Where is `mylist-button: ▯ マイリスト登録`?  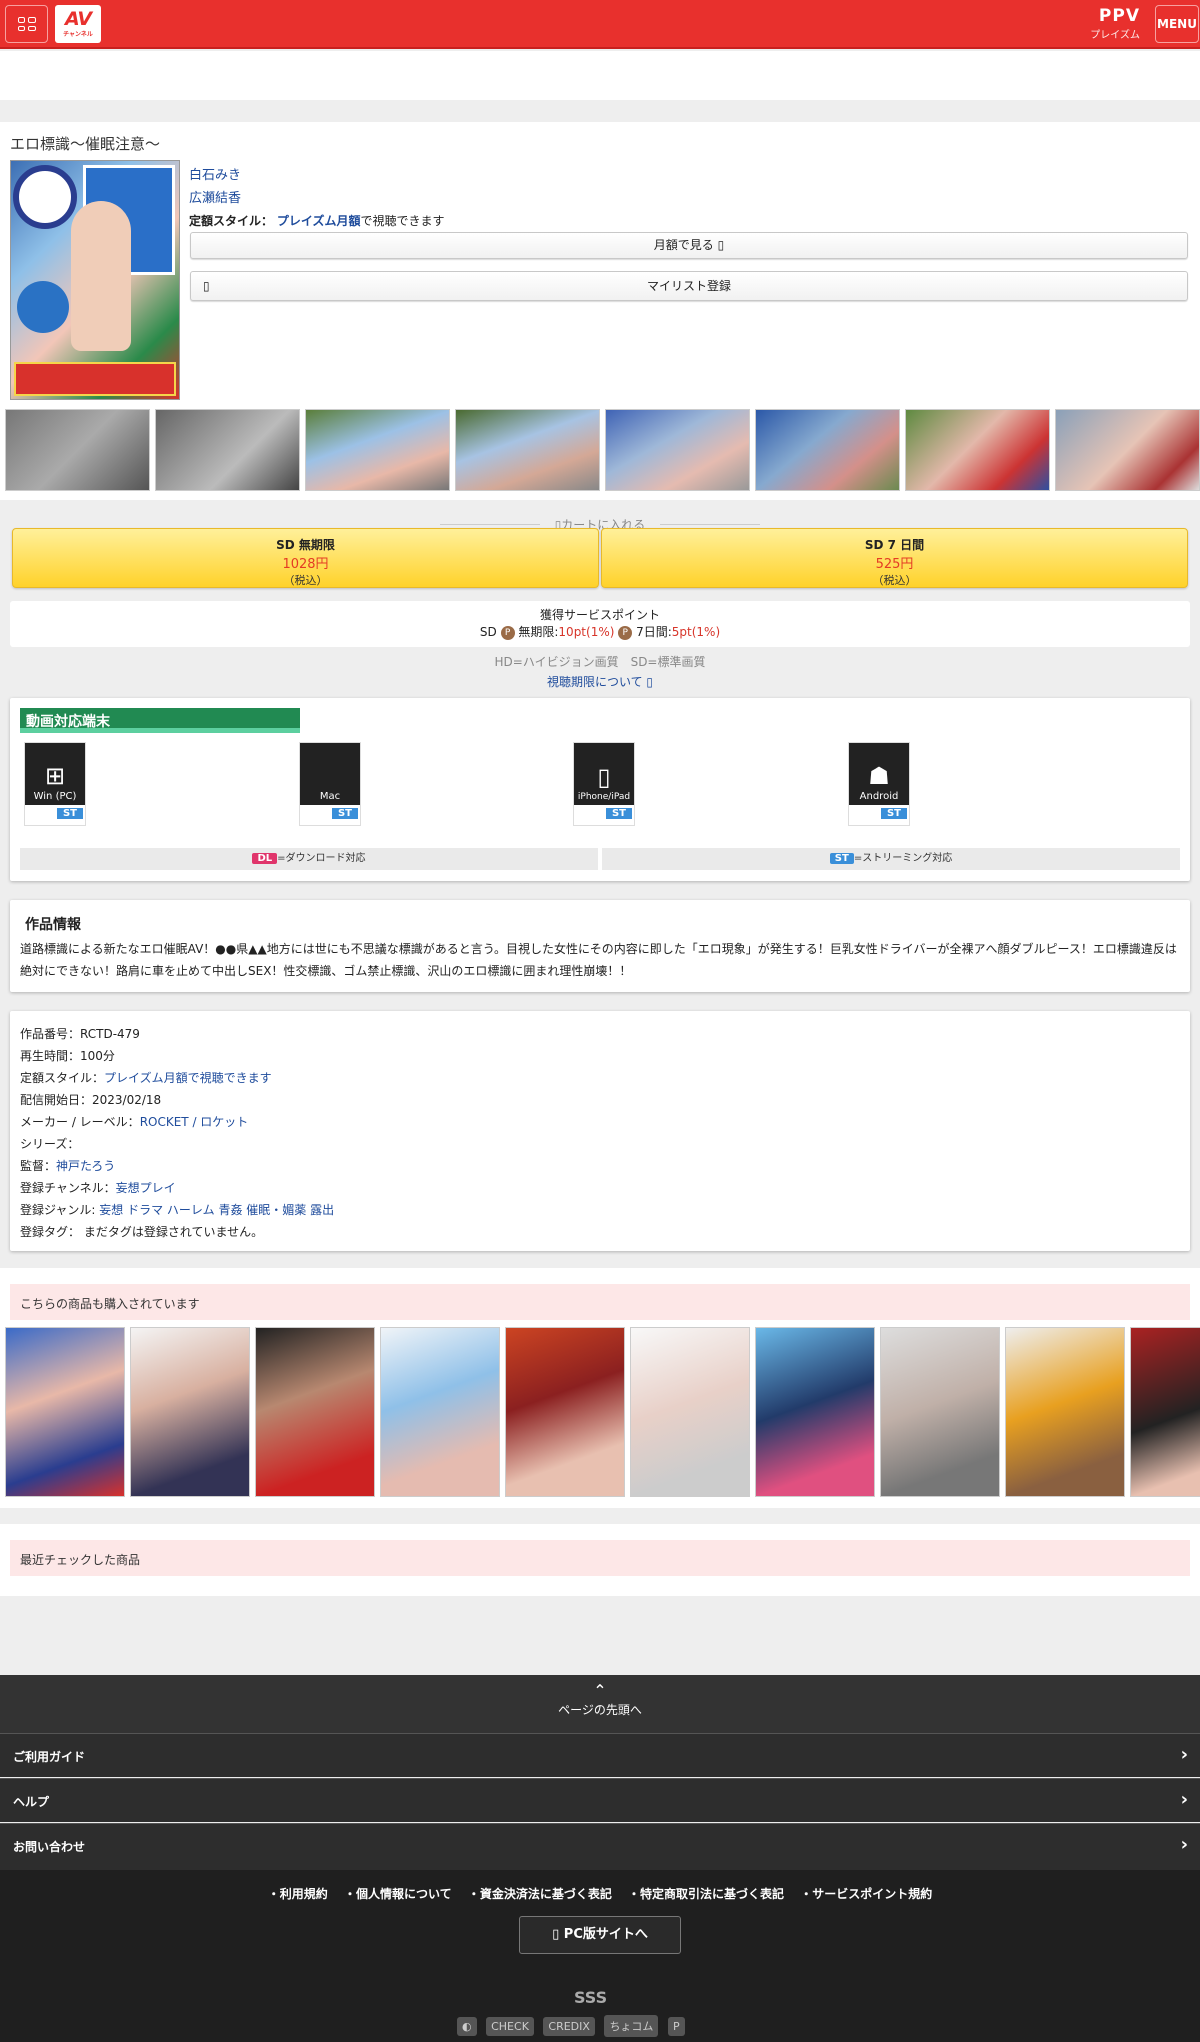 mylist-button: ▯ マイリスト登録 is located at coordinates (689, 286).